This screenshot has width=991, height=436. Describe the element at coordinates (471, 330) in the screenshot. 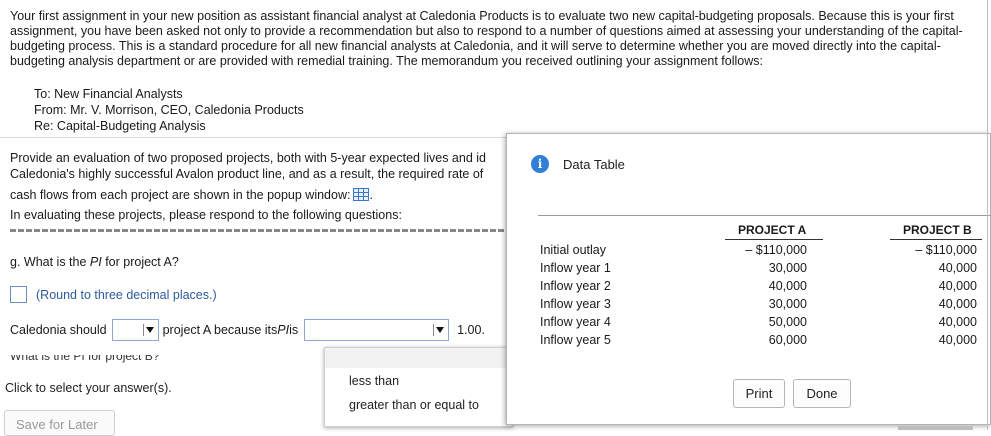

I see `sentence-part4: 1.00.` at that location.